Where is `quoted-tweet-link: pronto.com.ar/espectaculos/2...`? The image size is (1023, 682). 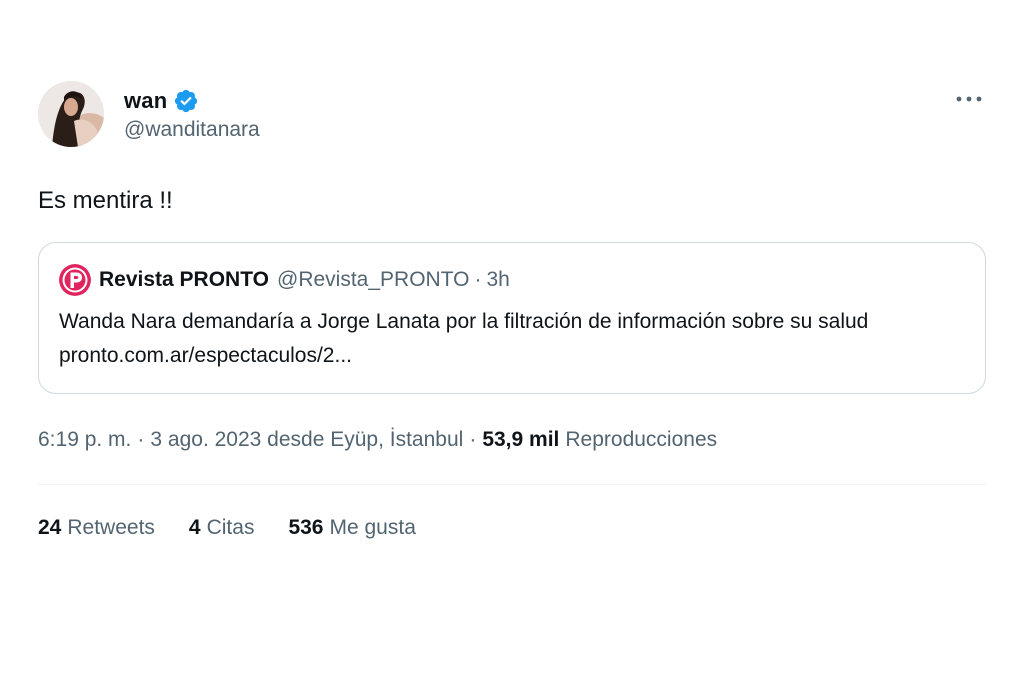
quoted-tweet-link: pronto.com.ar/espectaculos/2... is located at coordinates (511, 356).